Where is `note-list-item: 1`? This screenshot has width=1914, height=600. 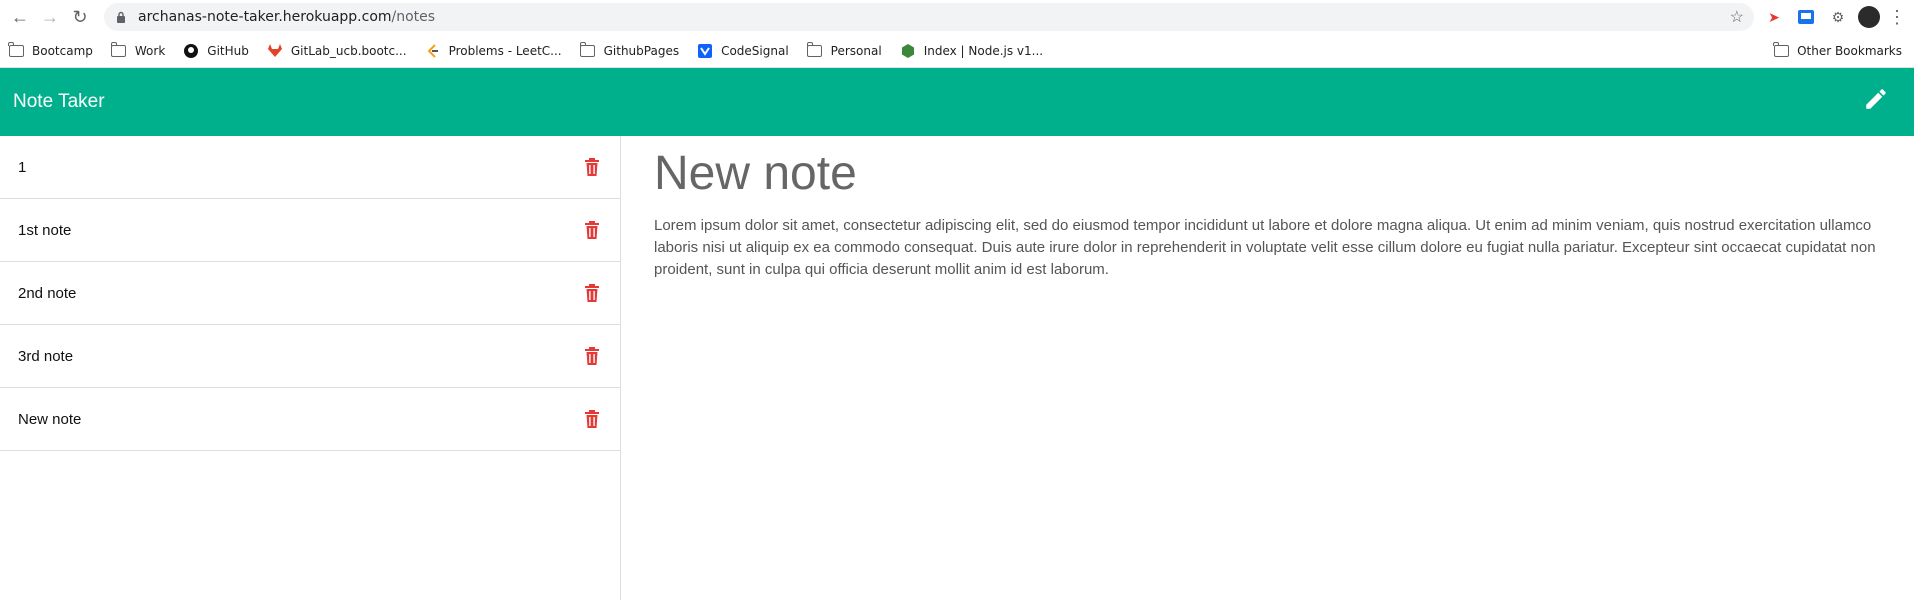
note-list-item: 1 is located at coordinates (310, 167).